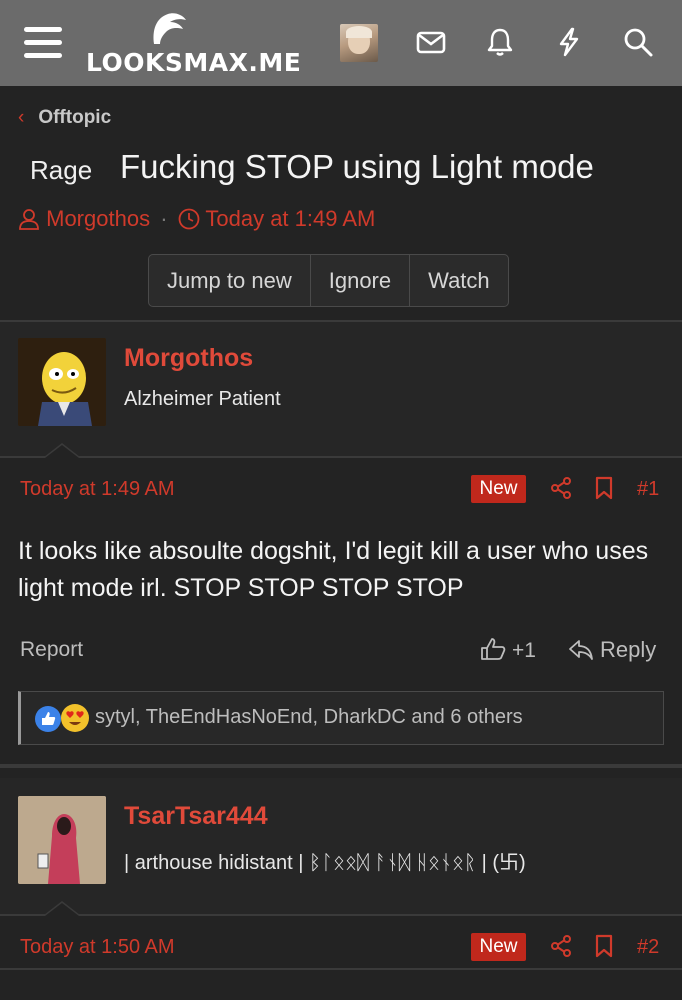  What do you see at coordinates (189, 219) in the screenshot?
I see `clock-icon` at bounding box center [189, 219].